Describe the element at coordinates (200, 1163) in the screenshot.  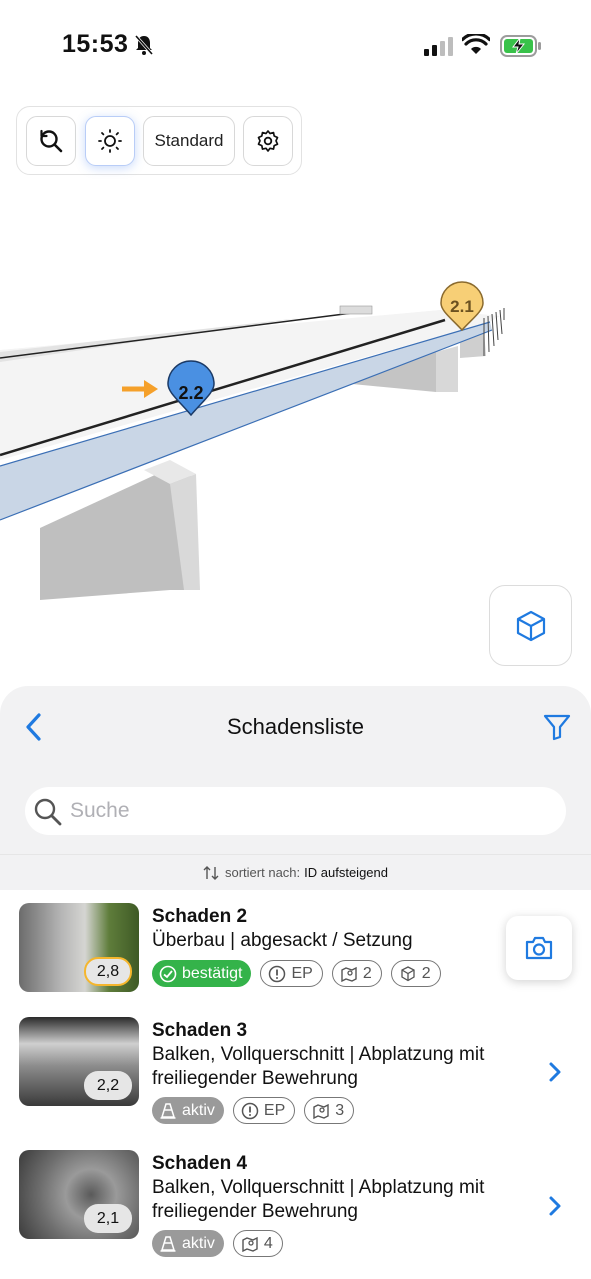
I see `damage-name: Schaden 4` at that location.